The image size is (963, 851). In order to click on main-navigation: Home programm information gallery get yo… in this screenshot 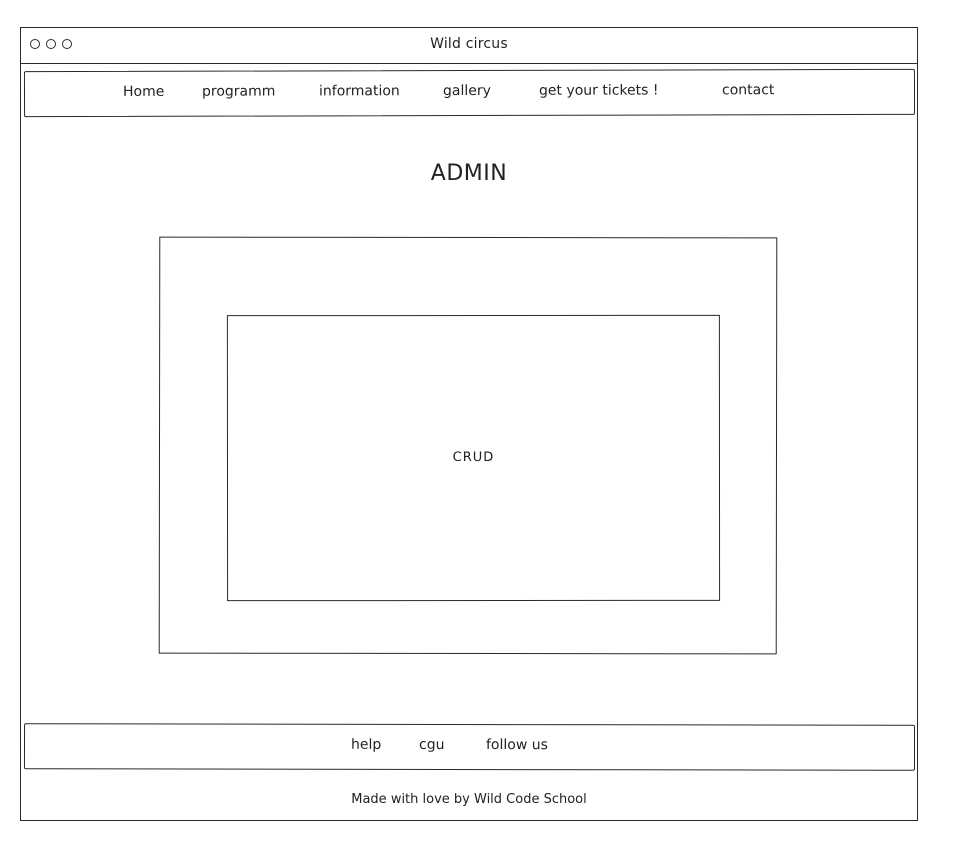, I will do `click(469, 93)`.